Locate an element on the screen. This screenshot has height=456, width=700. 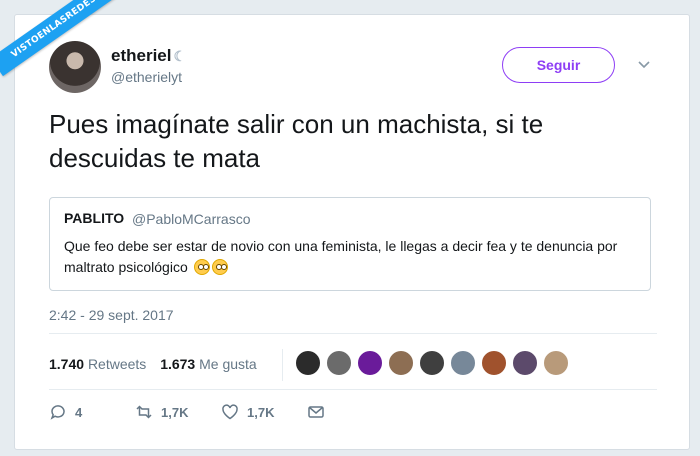
retweet-button: 1,7K is located at coordinates (161, 412).